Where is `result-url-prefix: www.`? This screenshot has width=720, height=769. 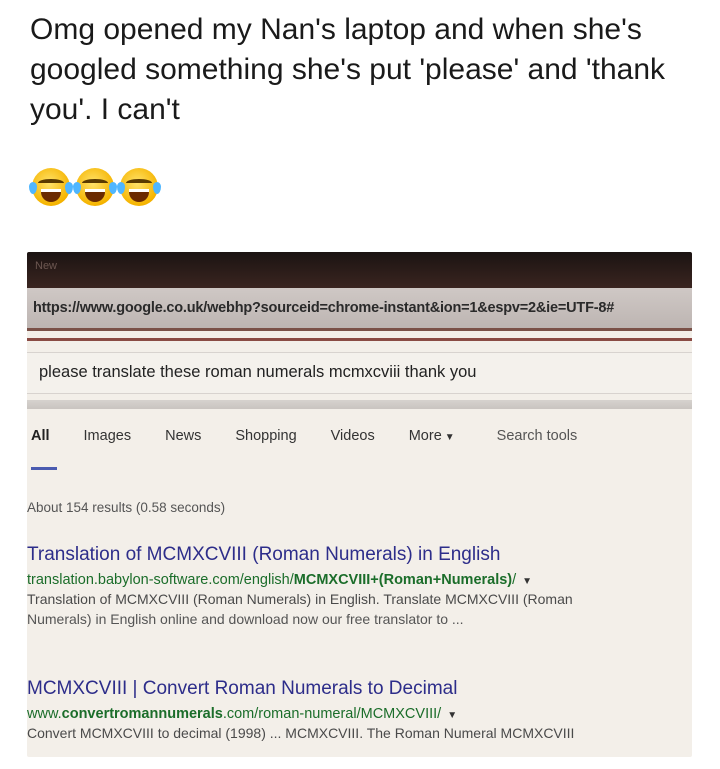
result-url-prefix: www. is located at coordinates (44, 714).